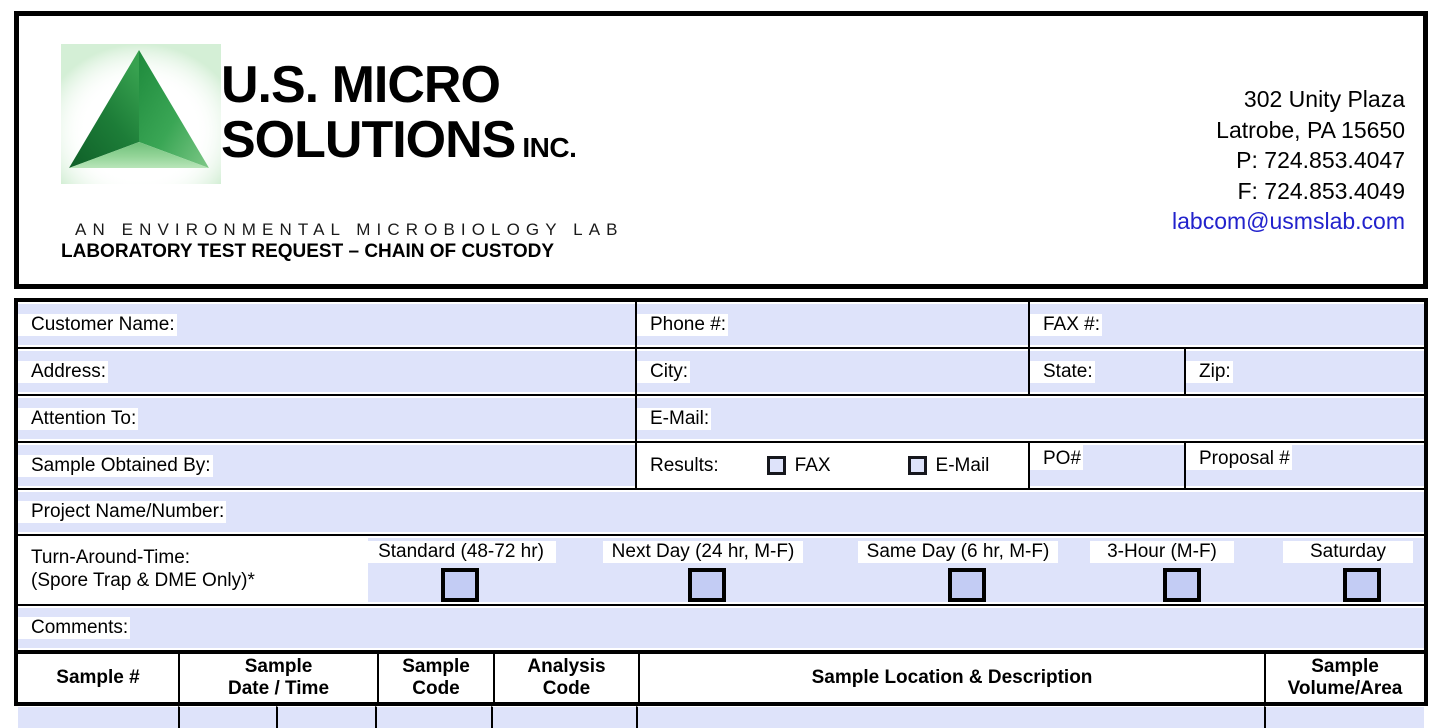 Image resolution: width=1442 pixels, height=728 pixels. I want to click on cell-sample-date, so click(227, 717).